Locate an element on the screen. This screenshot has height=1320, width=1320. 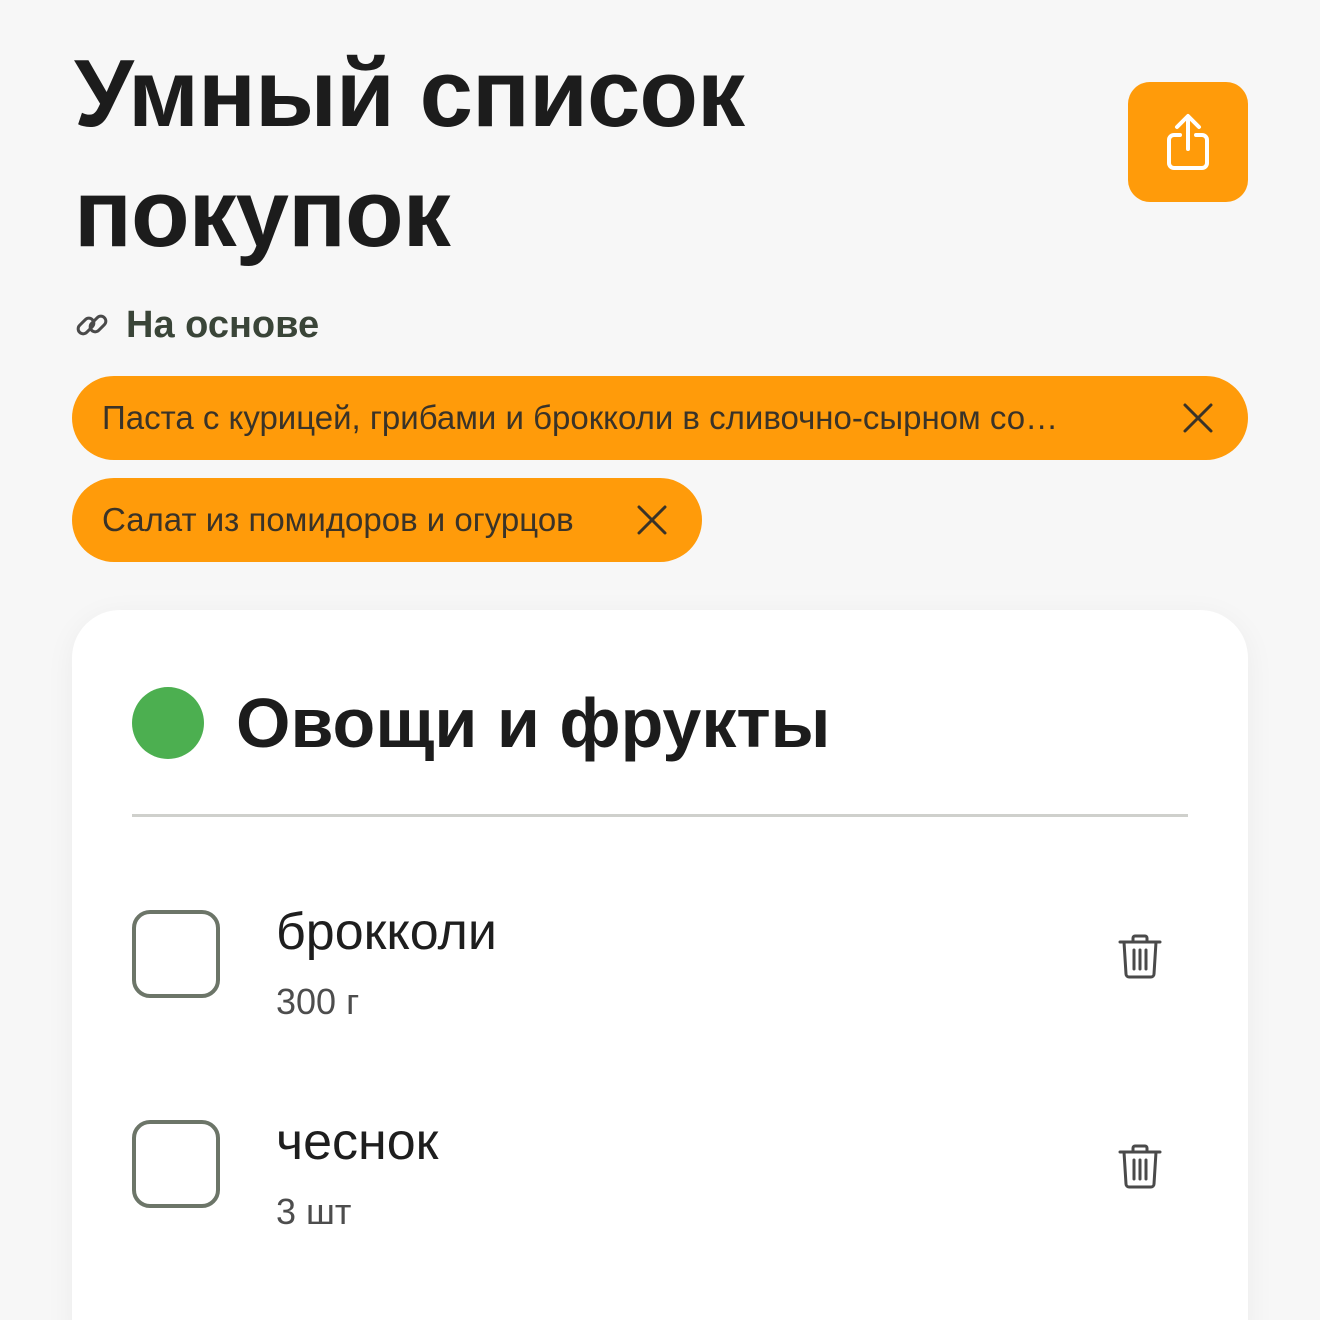
share-button is located at coordinates (1188, 142).